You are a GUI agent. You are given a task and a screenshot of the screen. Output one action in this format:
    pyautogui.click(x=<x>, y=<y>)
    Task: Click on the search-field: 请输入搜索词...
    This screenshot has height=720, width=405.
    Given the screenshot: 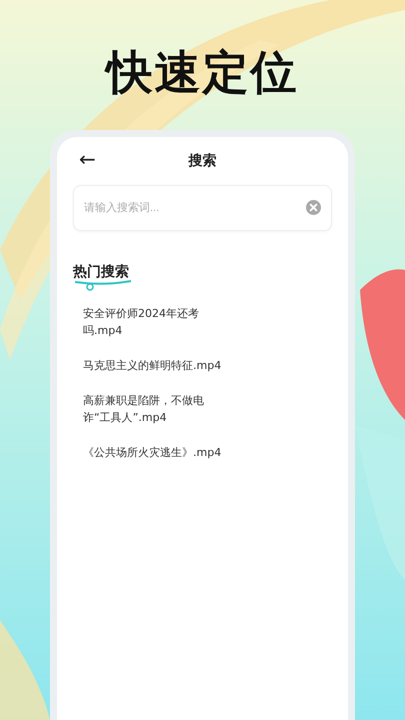 What is the action you would take?
    pyautogui.click(x=202, y=208)
    